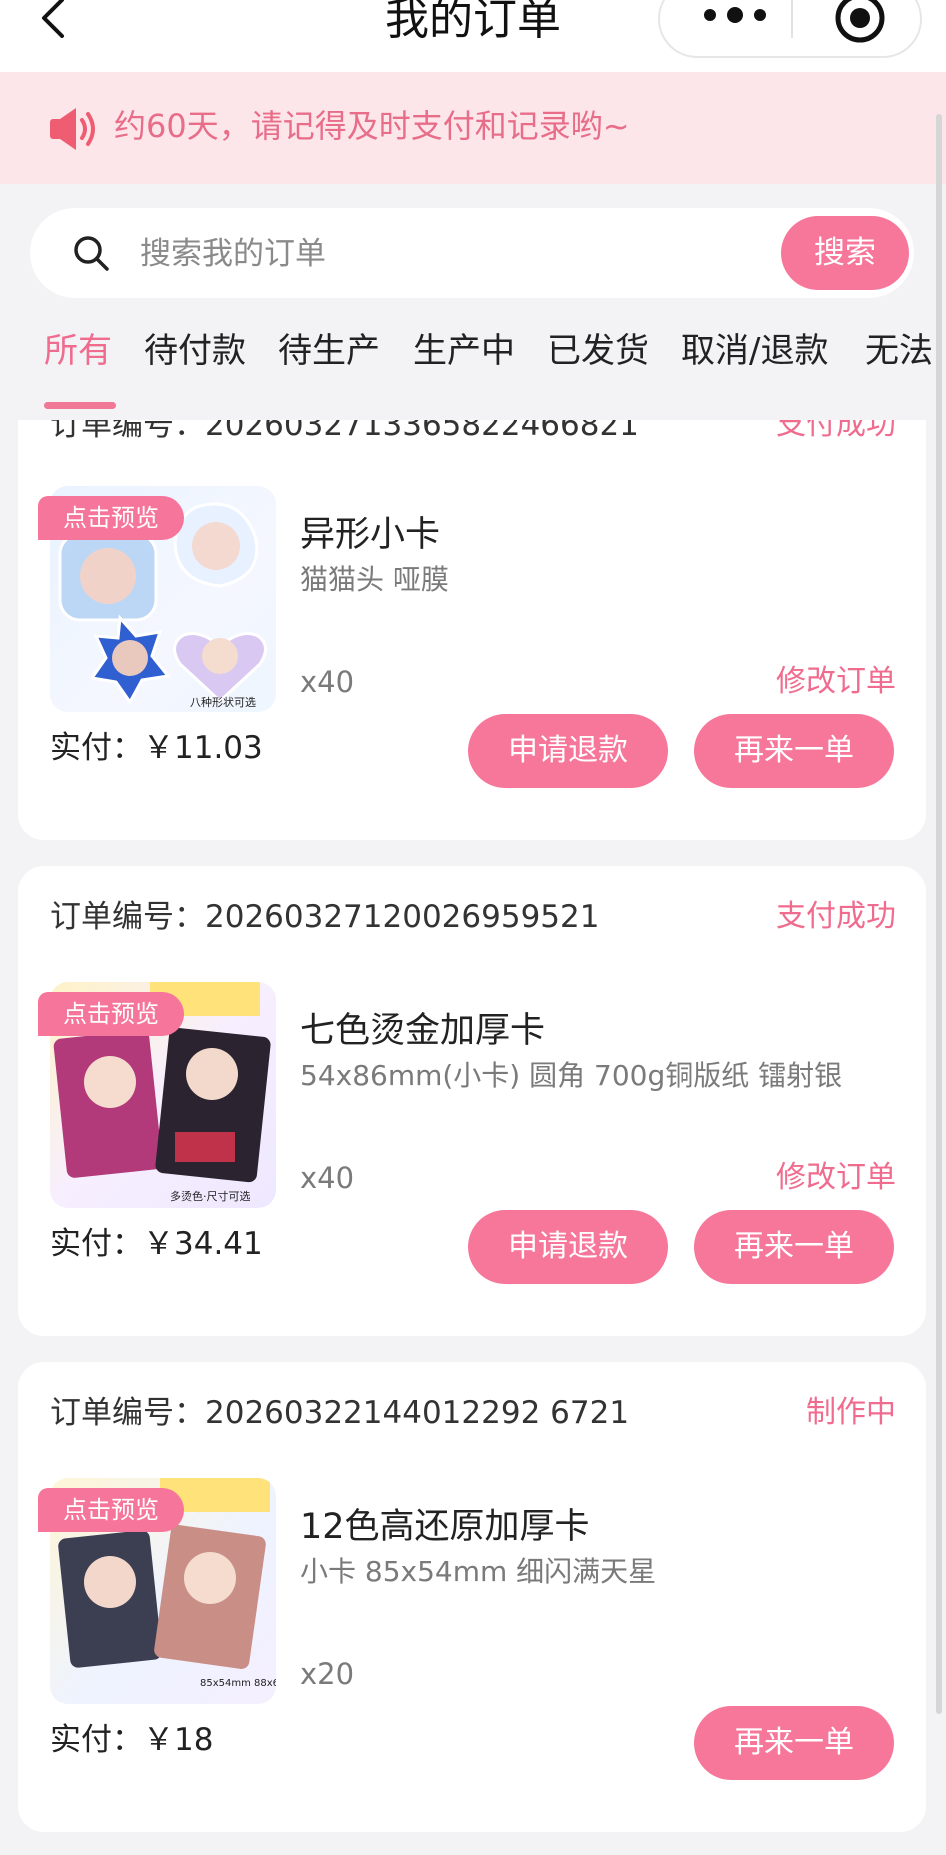  Describe the element at coordinates (899, 351) in the screenshot. I see `tab-unable: 无法` at that location.